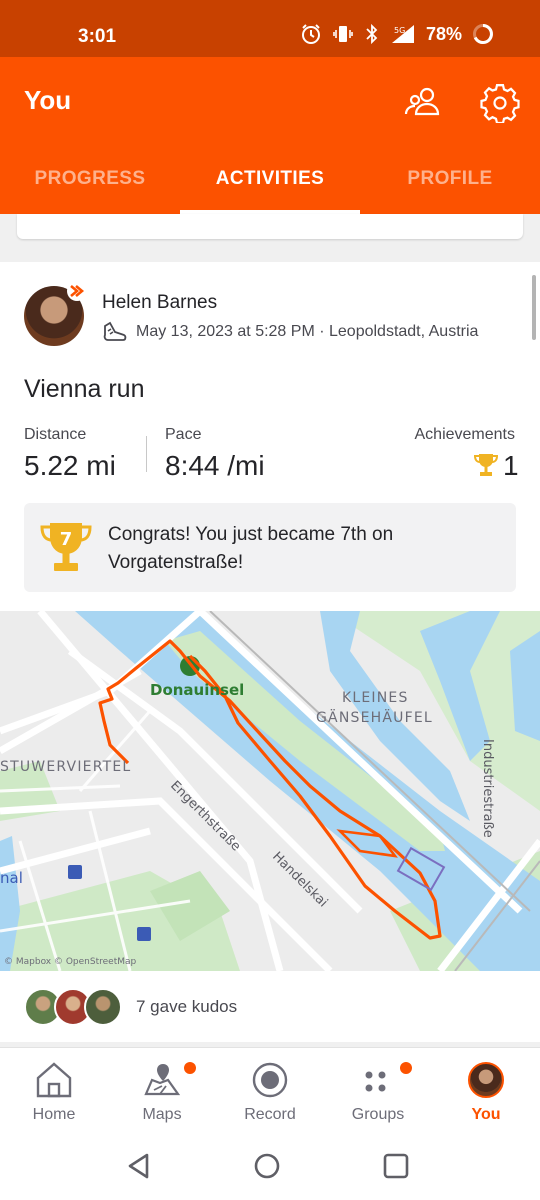  Describe the element at coordinates (162, 1080) in the screenshot. I see `maps-icon` at that location.